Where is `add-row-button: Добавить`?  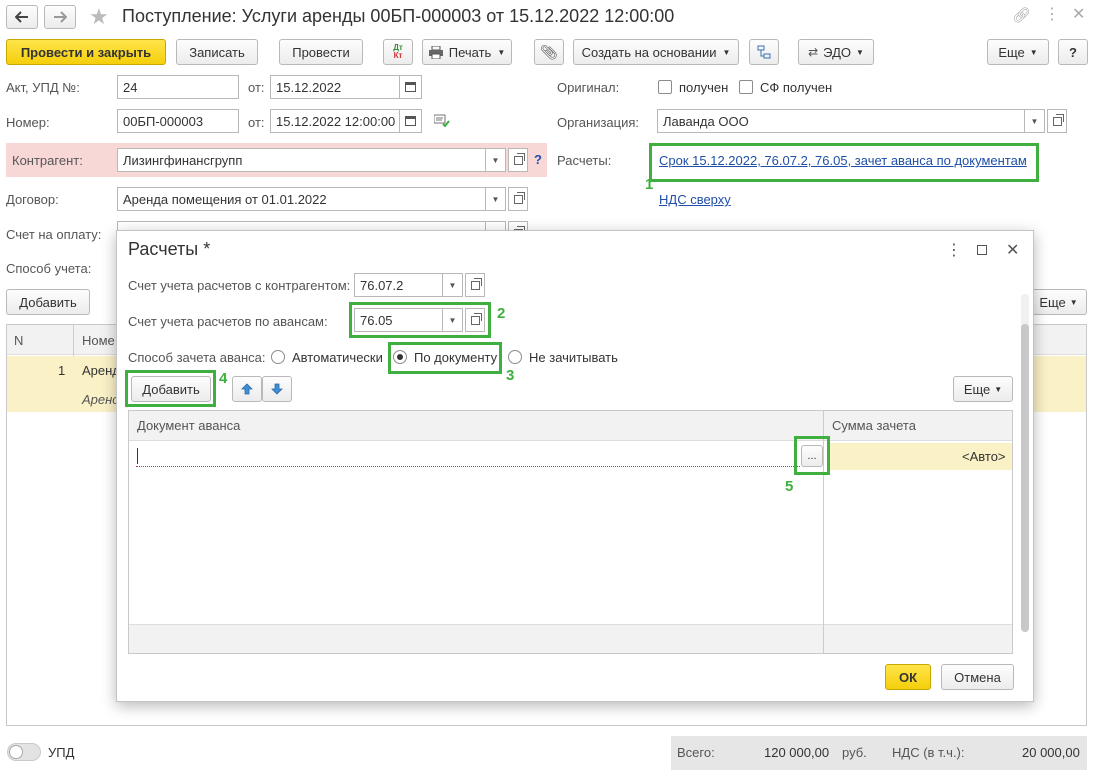 add-row-button: Добавить is located at coordinates (48, 302).